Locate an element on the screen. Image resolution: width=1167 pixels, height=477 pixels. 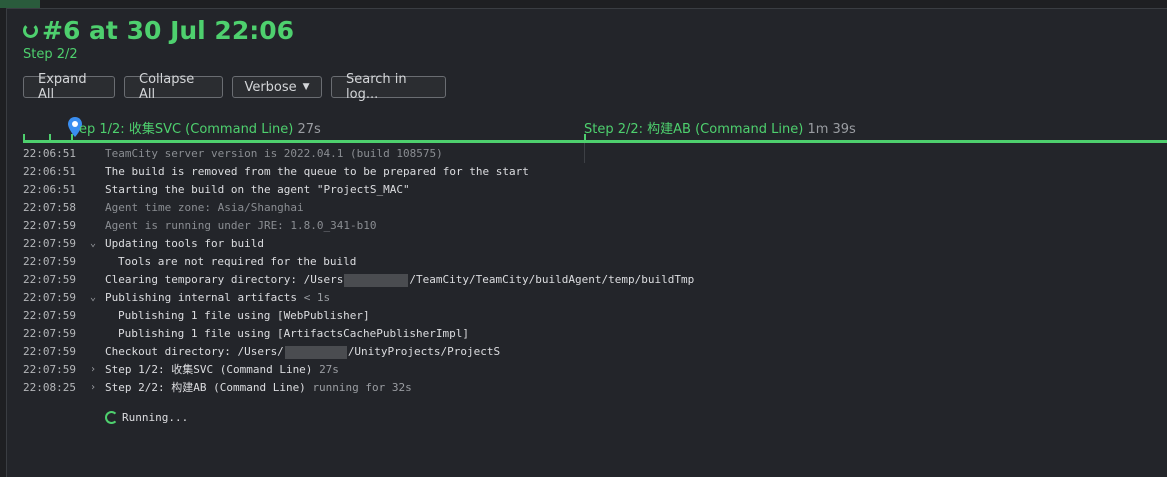
log-message: Updating tools for build is located at coordinates (184, 243).